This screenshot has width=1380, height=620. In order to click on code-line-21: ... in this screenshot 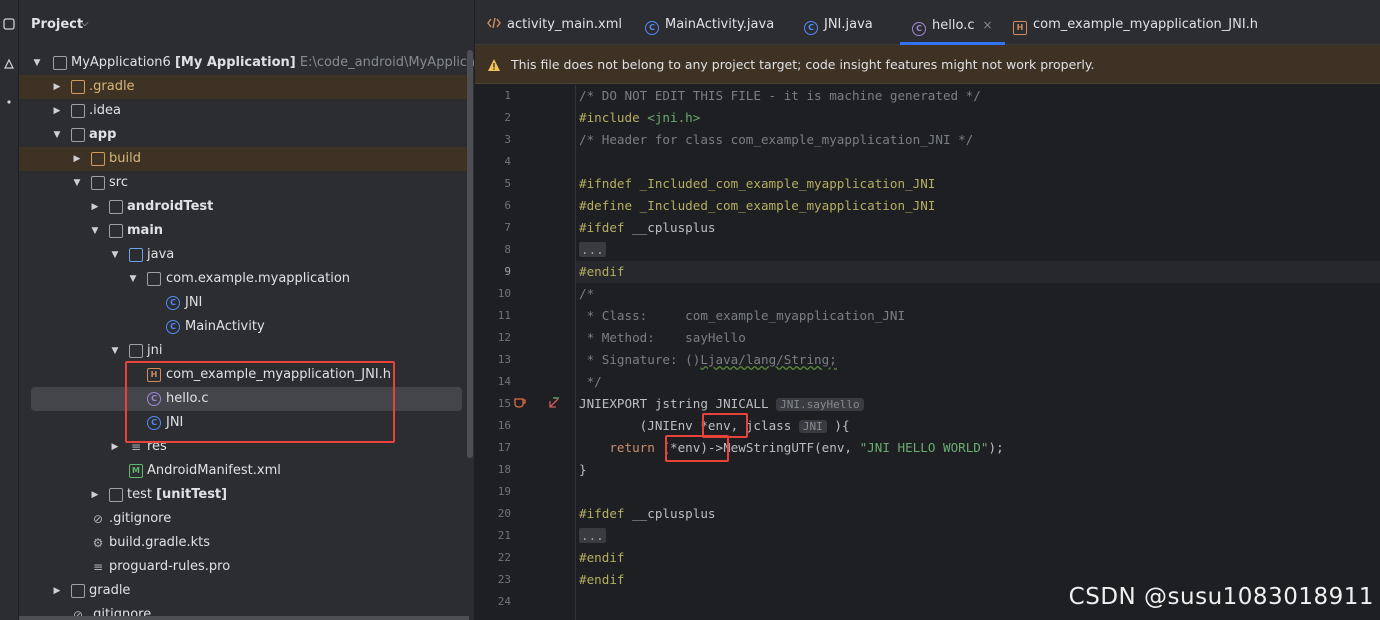, I will do `click(592, 536)`.